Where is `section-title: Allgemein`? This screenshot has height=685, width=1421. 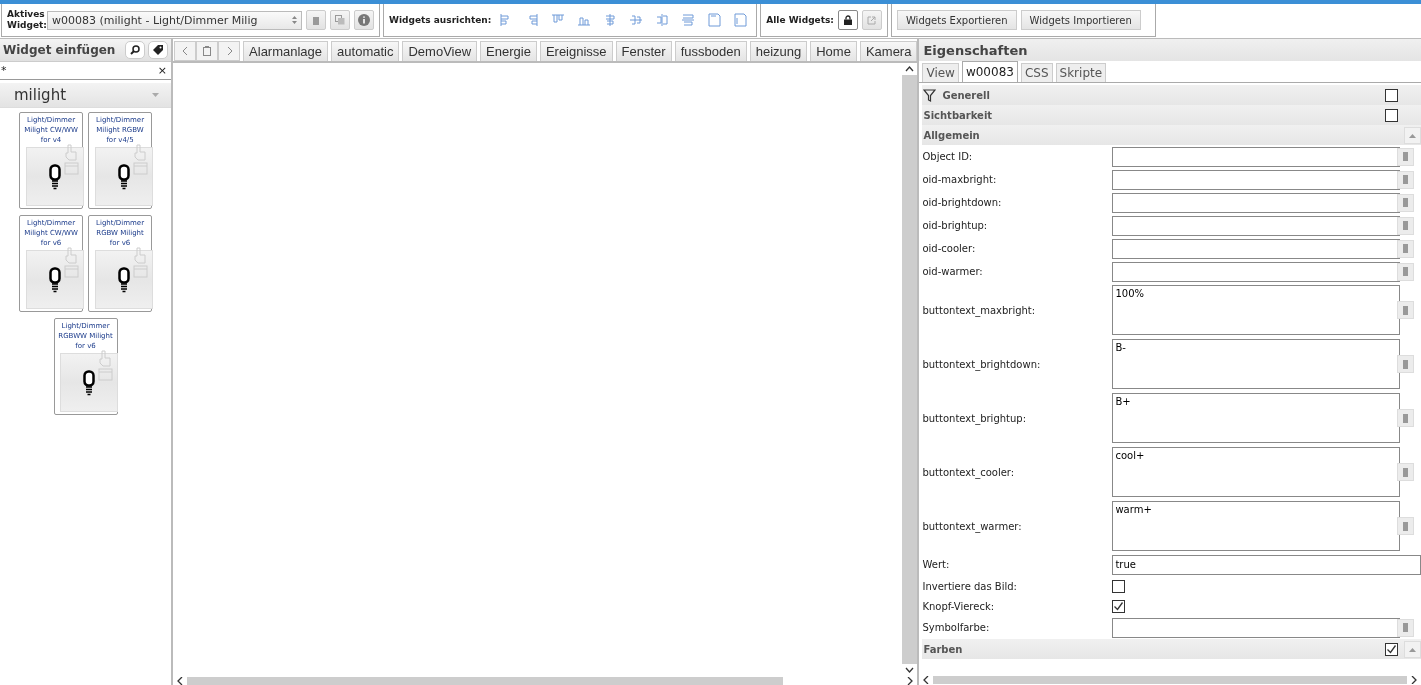
section-title: Allgemein is located at coordinates (952, 135).